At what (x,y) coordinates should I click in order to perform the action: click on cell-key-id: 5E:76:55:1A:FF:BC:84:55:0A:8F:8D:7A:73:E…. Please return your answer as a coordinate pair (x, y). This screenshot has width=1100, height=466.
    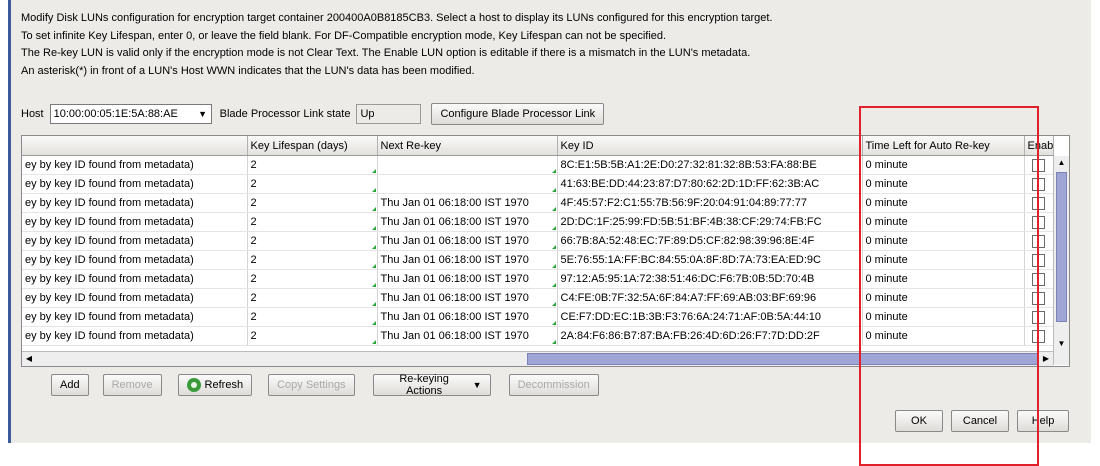
    Looking at the image, I should click on (710, 260).